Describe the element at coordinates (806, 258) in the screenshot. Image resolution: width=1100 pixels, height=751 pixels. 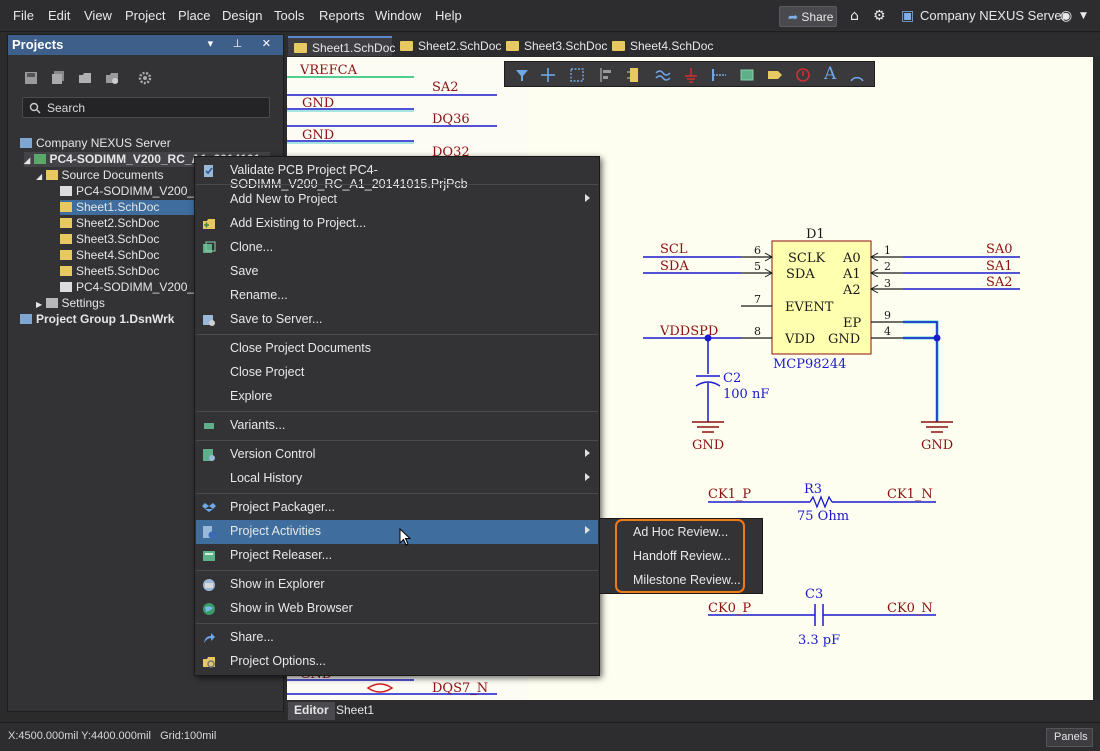
I see `pin-name: SCLK` at that location.